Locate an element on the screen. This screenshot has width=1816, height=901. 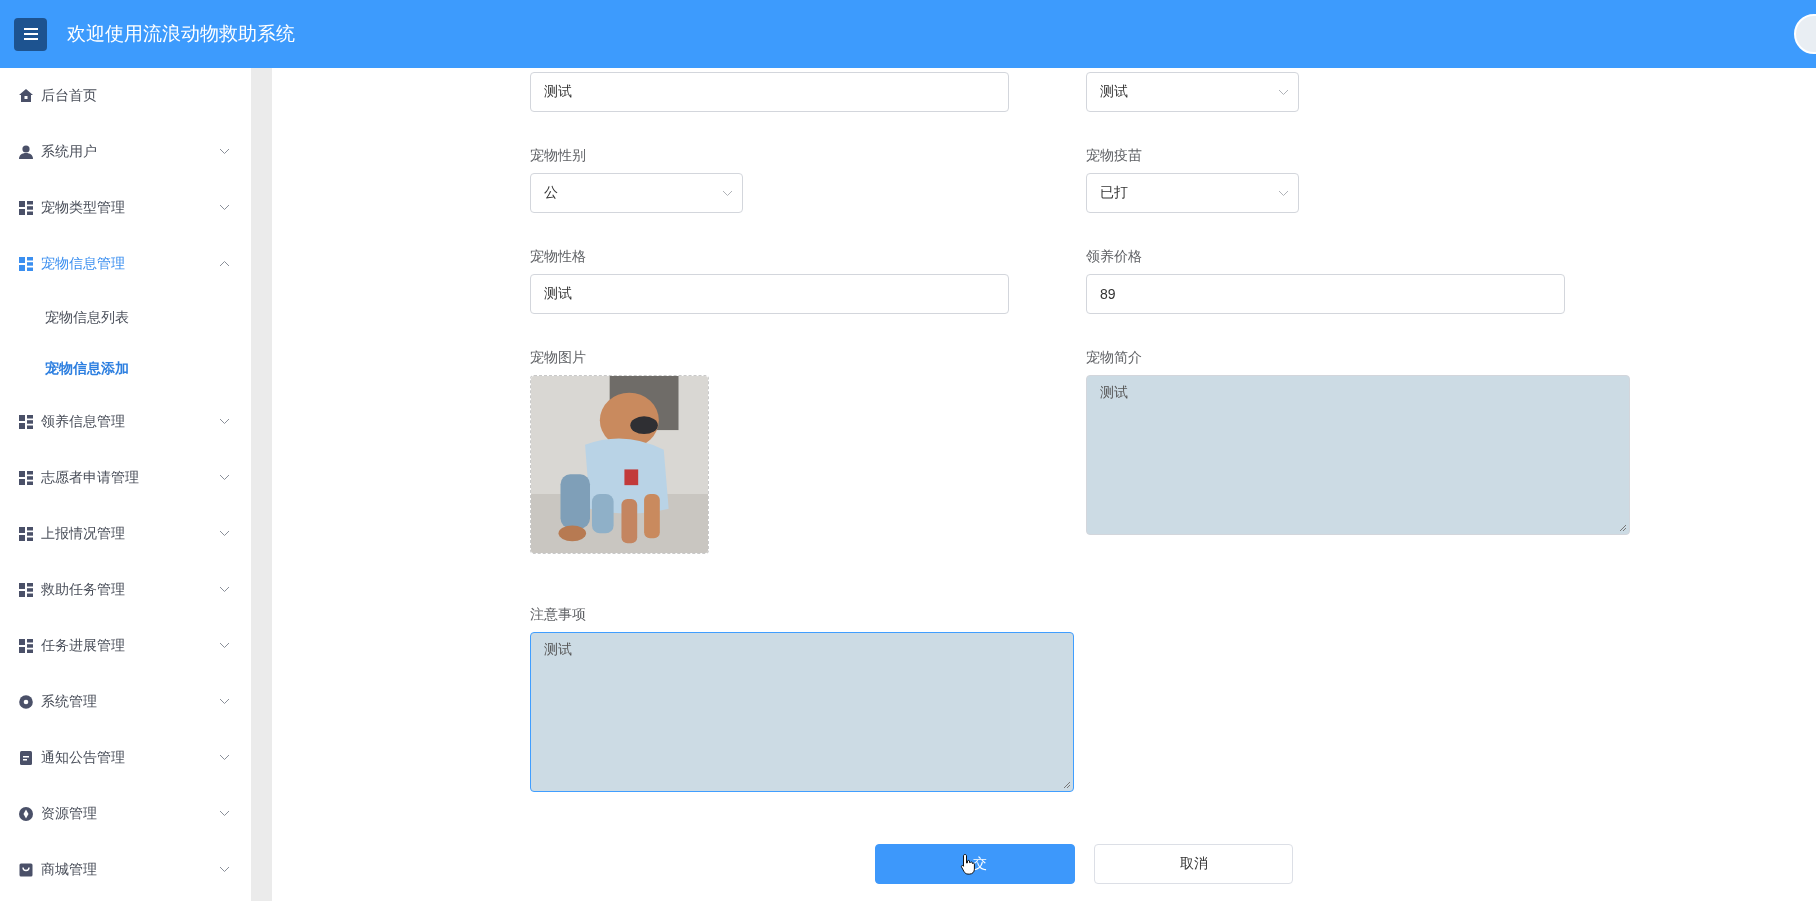
text-field: 89 is located at coordinates (1325, 294).